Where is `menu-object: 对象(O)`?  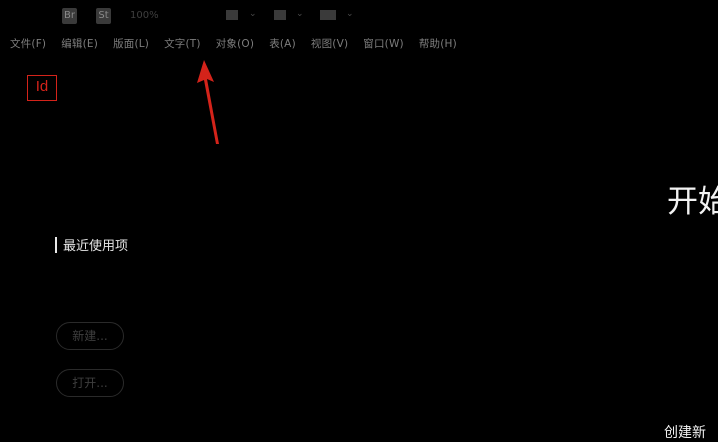
menu-object: 对象(O) is located at coordinates (235, 44).